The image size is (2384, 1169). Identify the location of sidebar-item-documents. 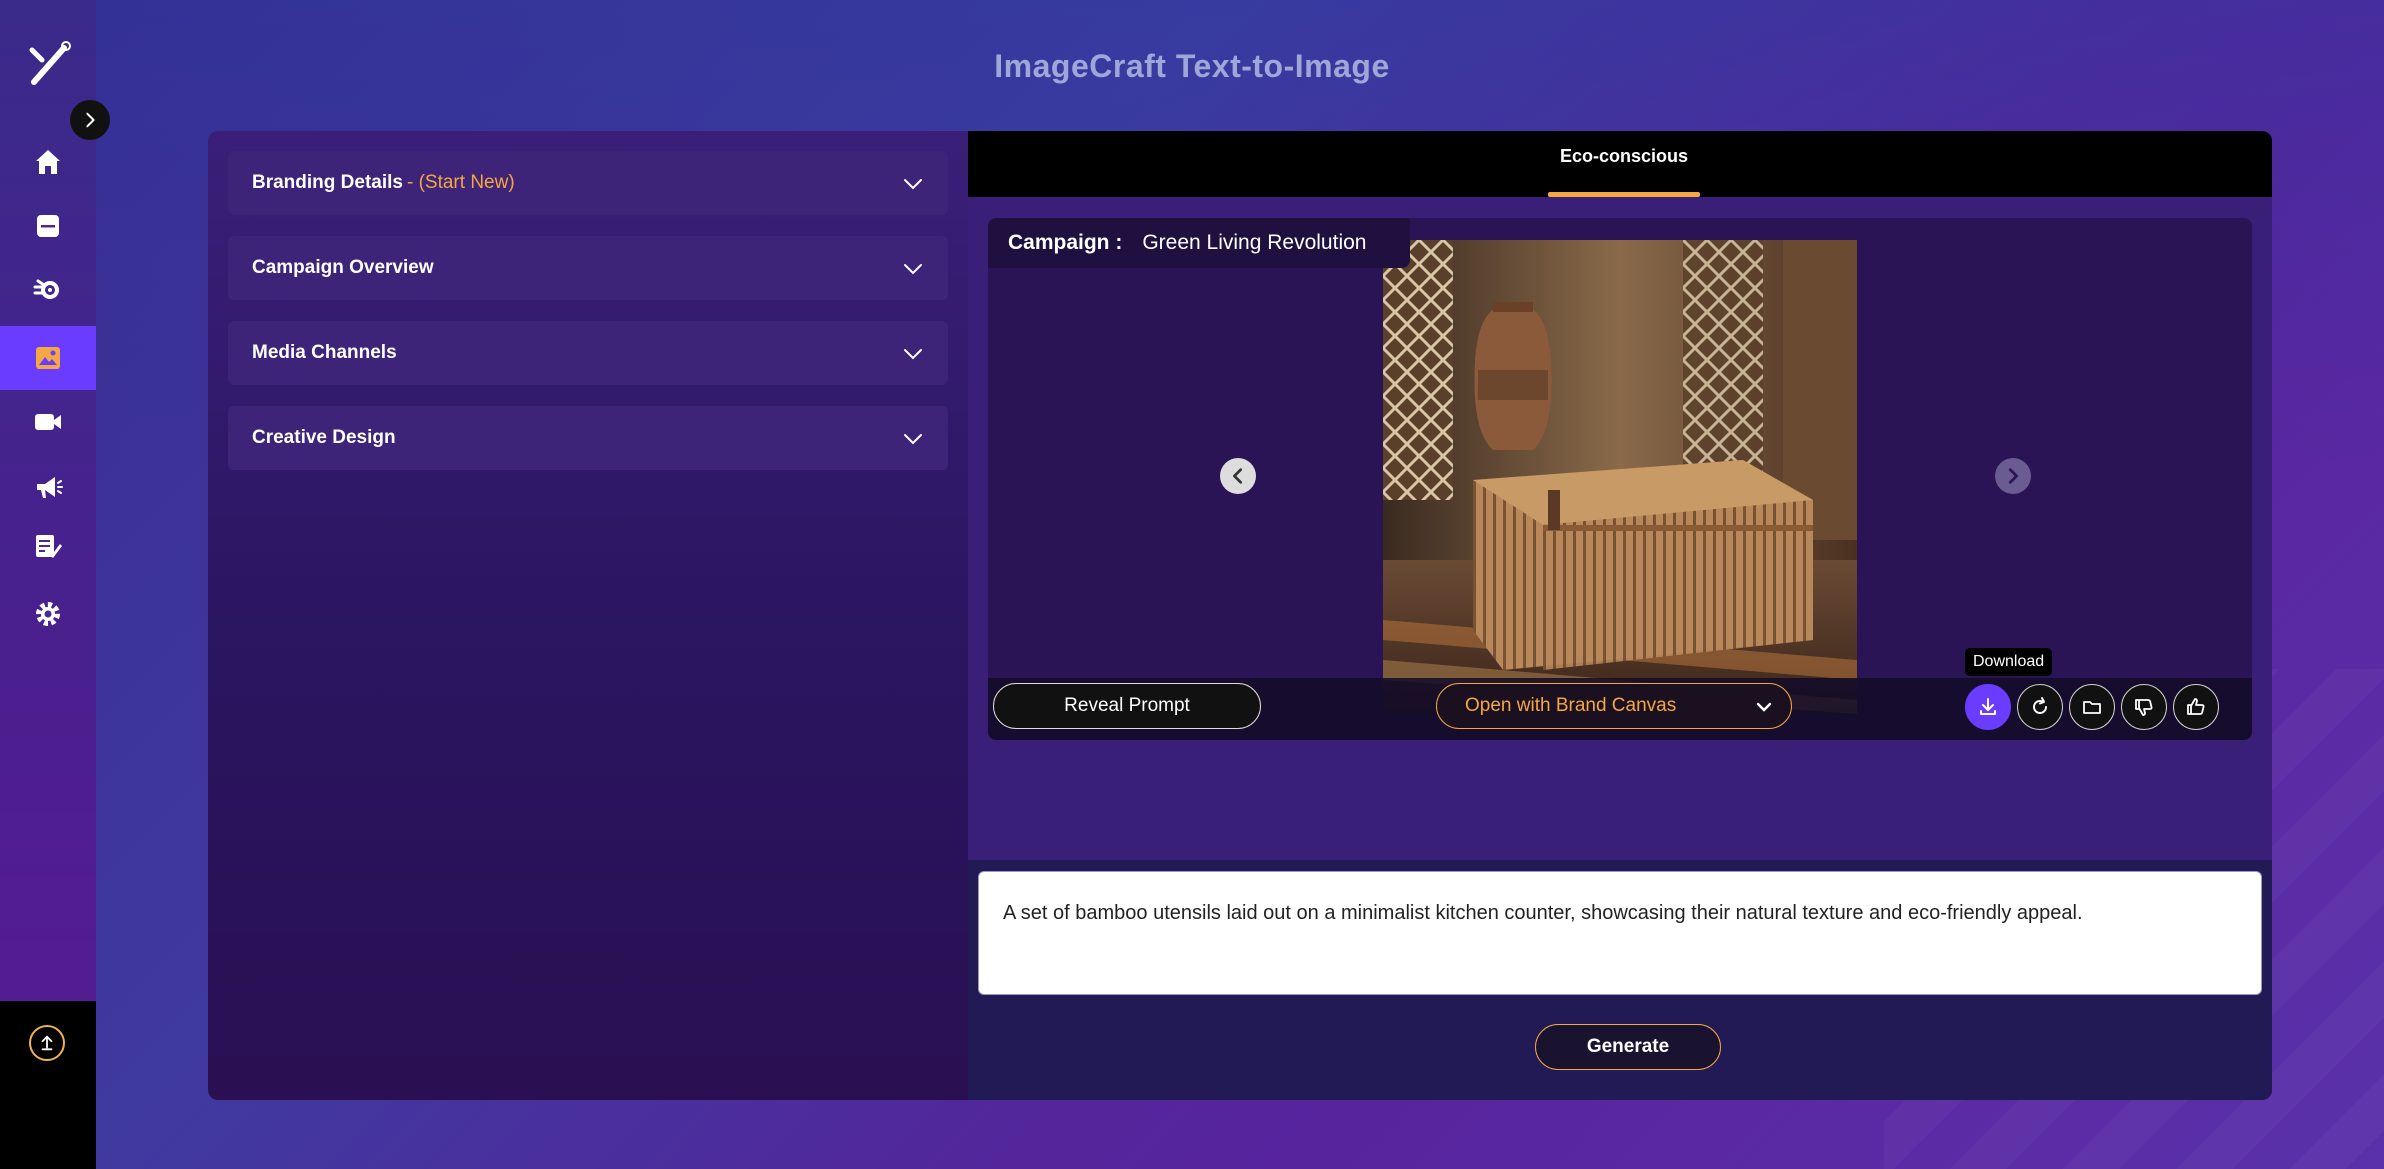
(48, 226).